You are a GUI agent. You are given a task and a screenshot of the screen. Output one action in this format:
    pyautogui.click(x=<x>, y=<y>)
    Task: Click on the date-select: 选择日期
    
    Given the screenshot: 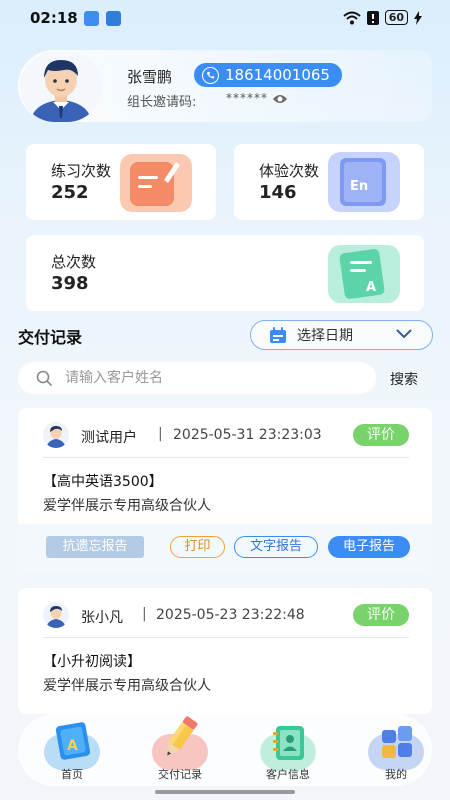 What is the action you would take?
    pyautogui.click(x=341, y=335)
    